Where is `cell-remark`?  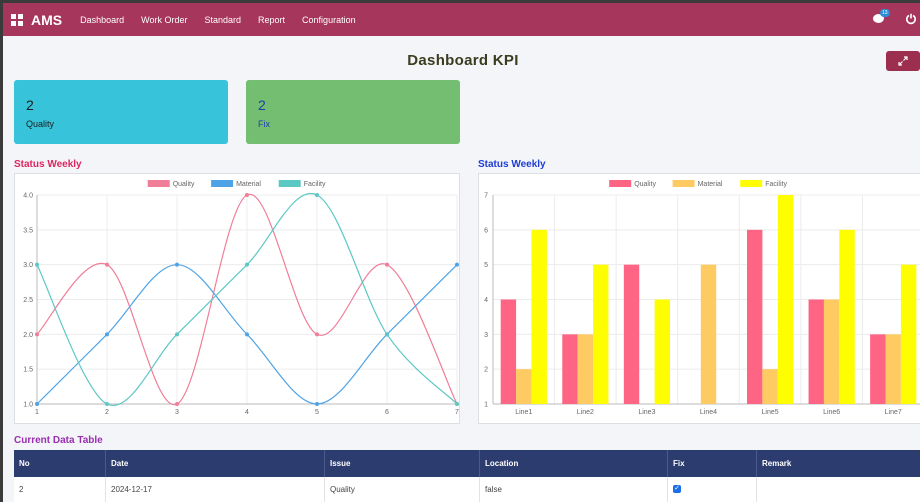 cell-remark is located at coordinates (838, 489).